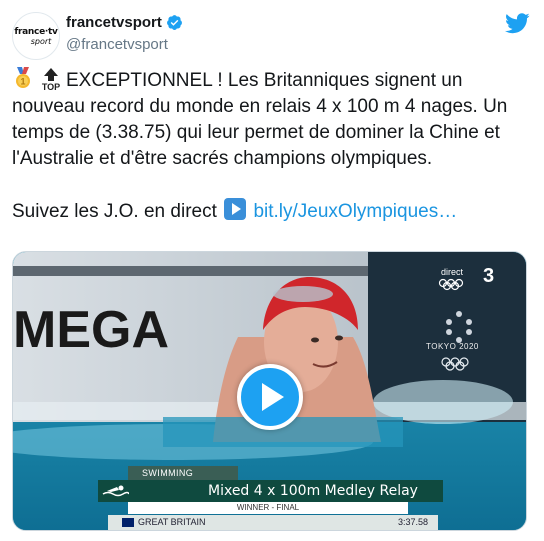  I want to click on verified-badge-icon, so click(174, 22).